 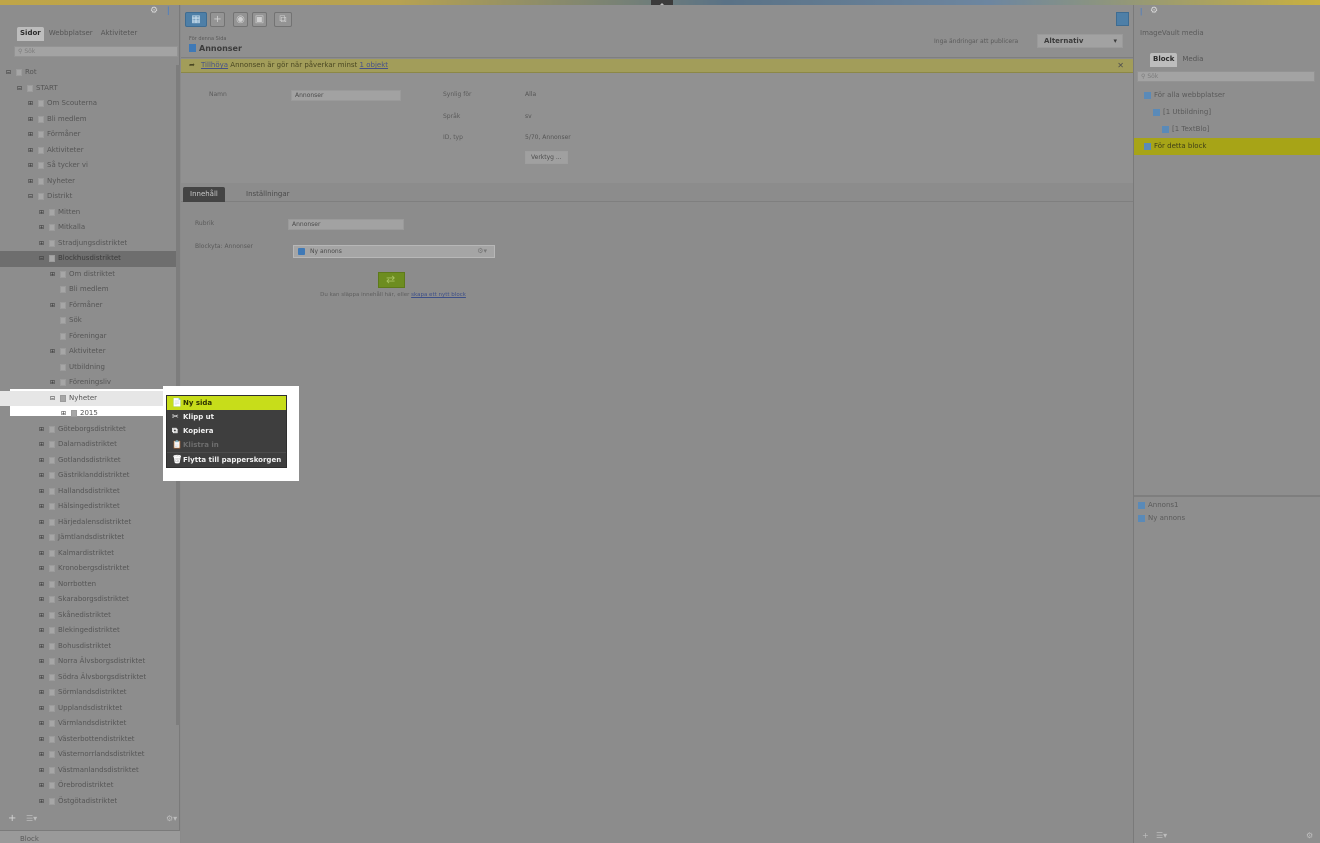 I want to click on tree-item: ⊞ Östgötadistriktet, so click(x=88, y=802).